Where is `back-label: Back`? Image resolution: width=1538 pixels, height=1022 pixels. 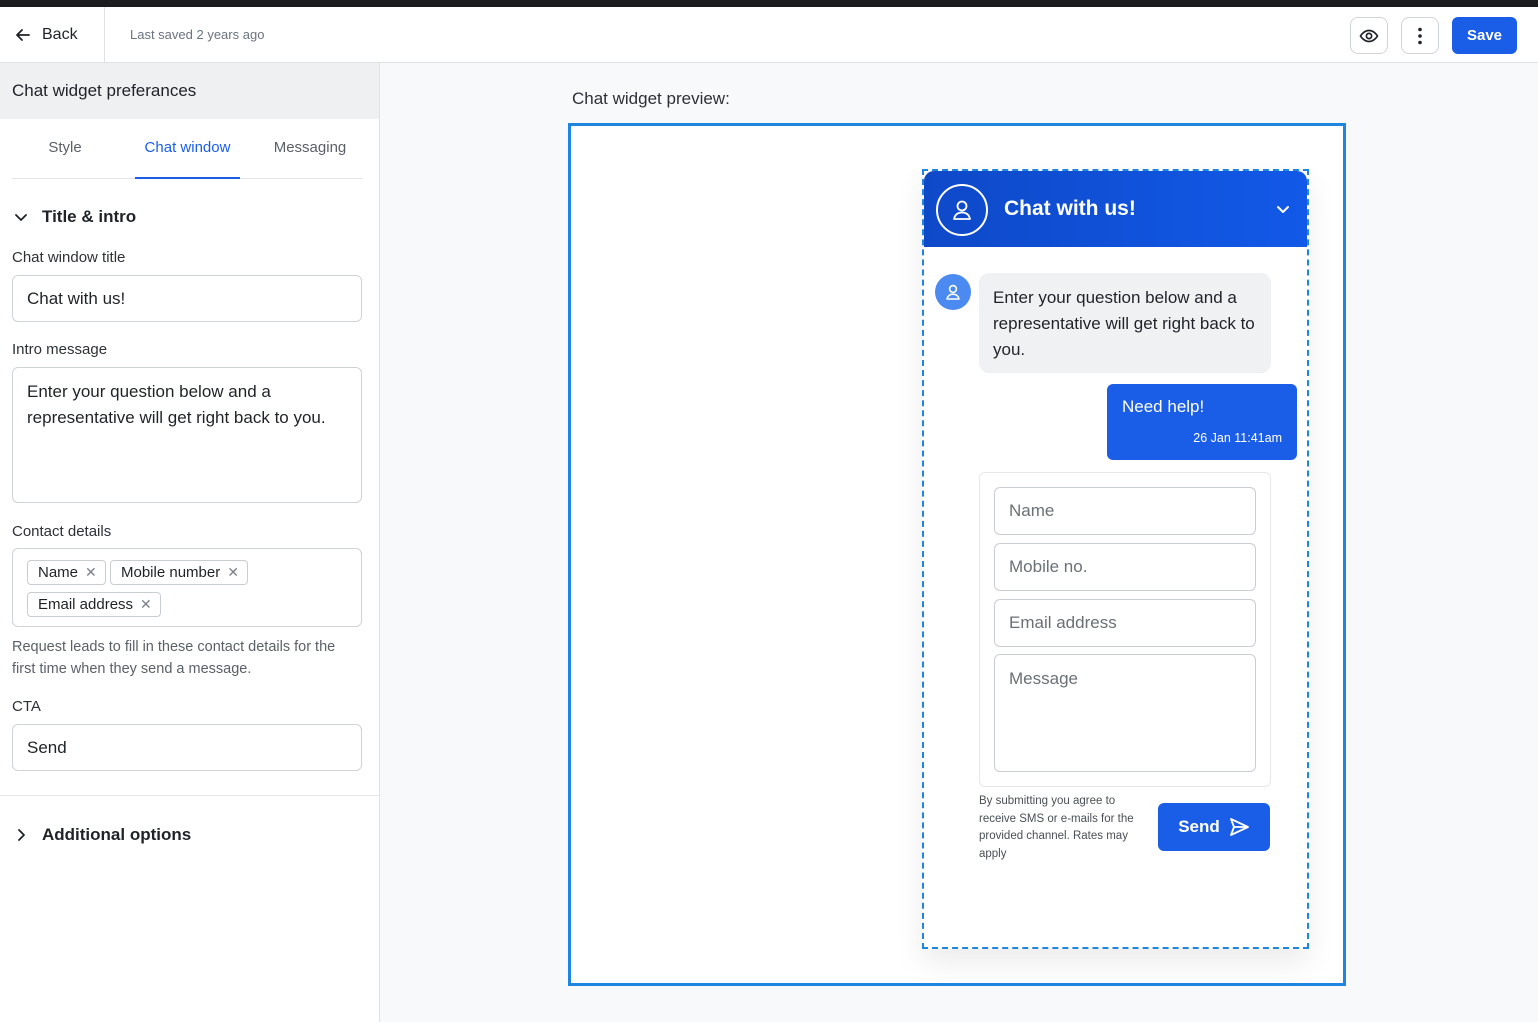
back-label: Back is located at coordinates (60, 34).